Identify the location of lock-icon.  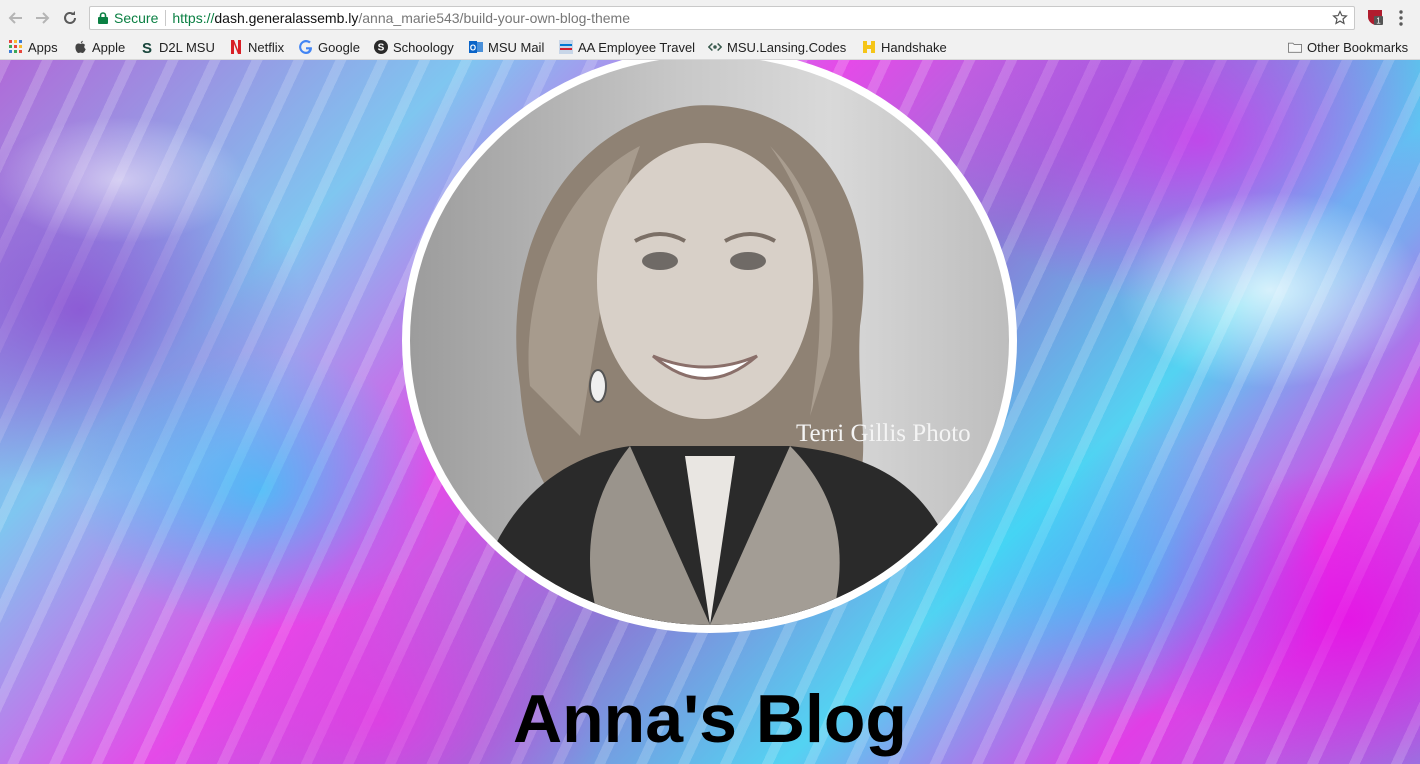
(103, 18).